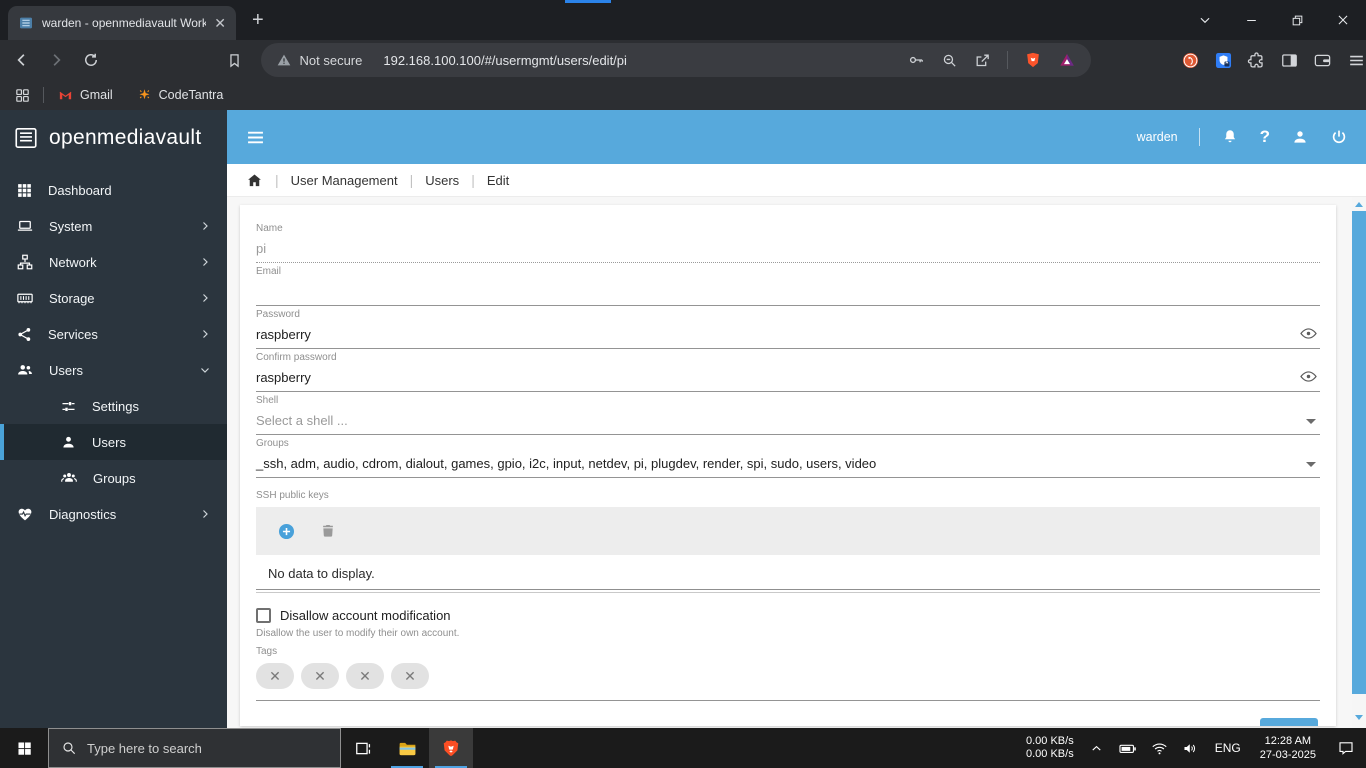  What do you see at coordinates (1127, 748) in the screenshot?
I see `battery-icon` at bounding box center [1127, 748].